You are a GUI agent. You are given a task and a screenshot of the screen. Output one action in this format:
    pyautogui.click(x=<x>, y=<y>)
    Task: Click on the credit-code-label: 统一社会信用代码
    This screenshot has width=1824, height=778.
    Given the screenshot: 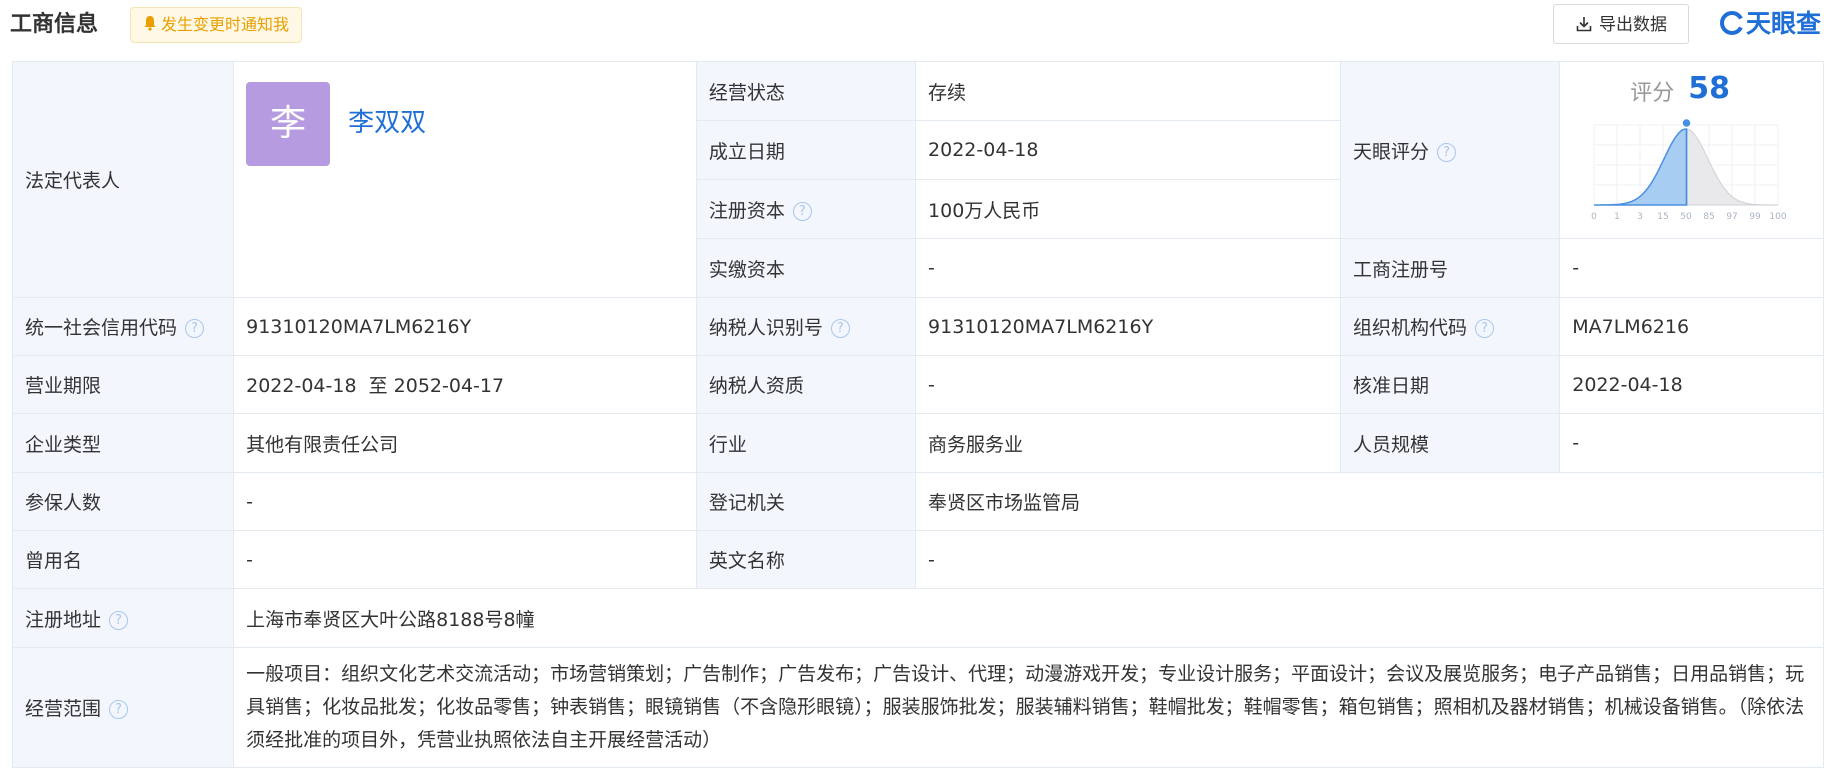 What is the action you would take?
    pyautogui.click(x=101, y=328)
    